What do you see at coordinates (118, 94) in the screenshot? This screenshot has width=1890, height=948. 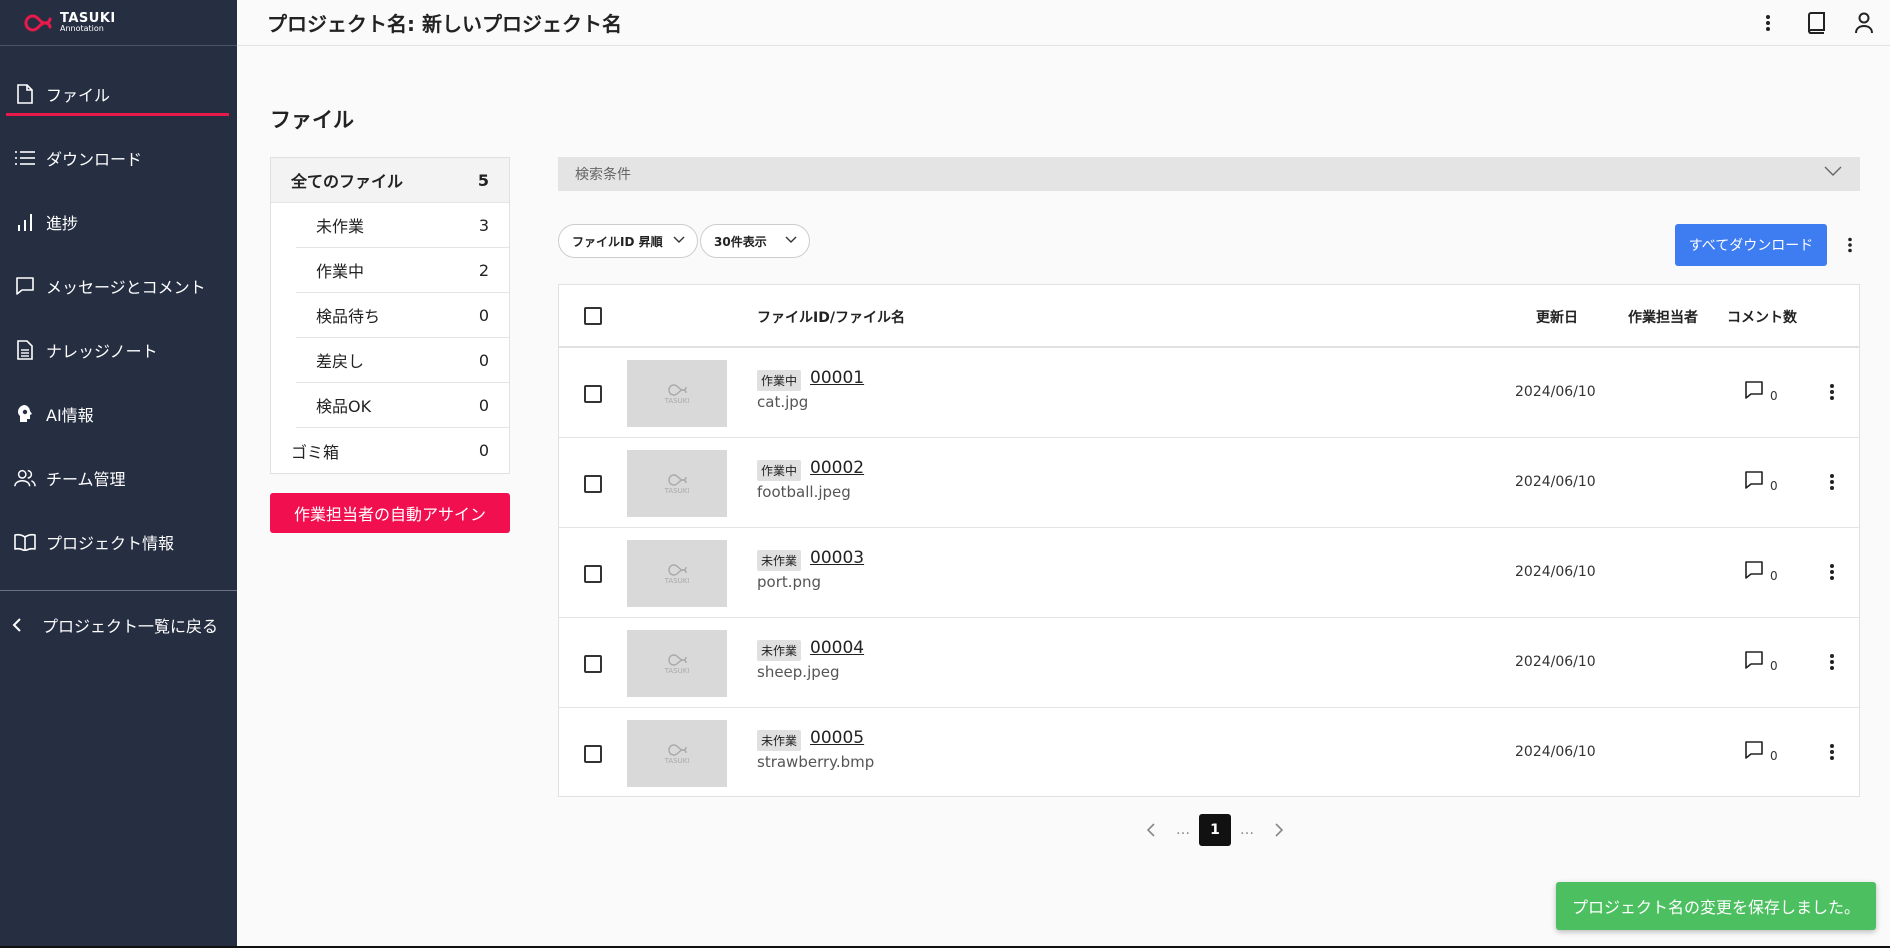 I see `sidebar-item-files: ファイル` at bounding box center [118, 94].